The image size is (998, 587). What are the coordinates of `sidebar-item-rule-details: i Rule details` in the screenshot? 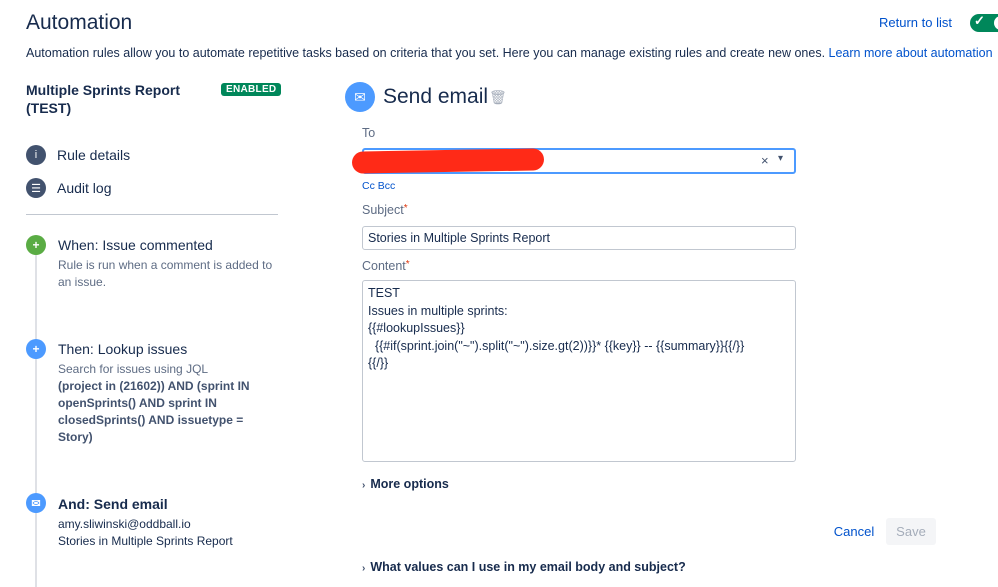 It's located at (78, 155).